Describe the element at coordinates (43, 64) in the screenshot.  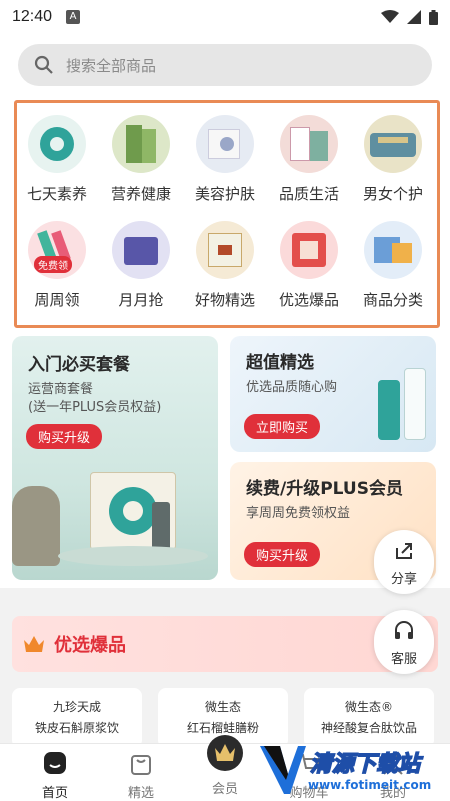
I see `search-icon` at that location.